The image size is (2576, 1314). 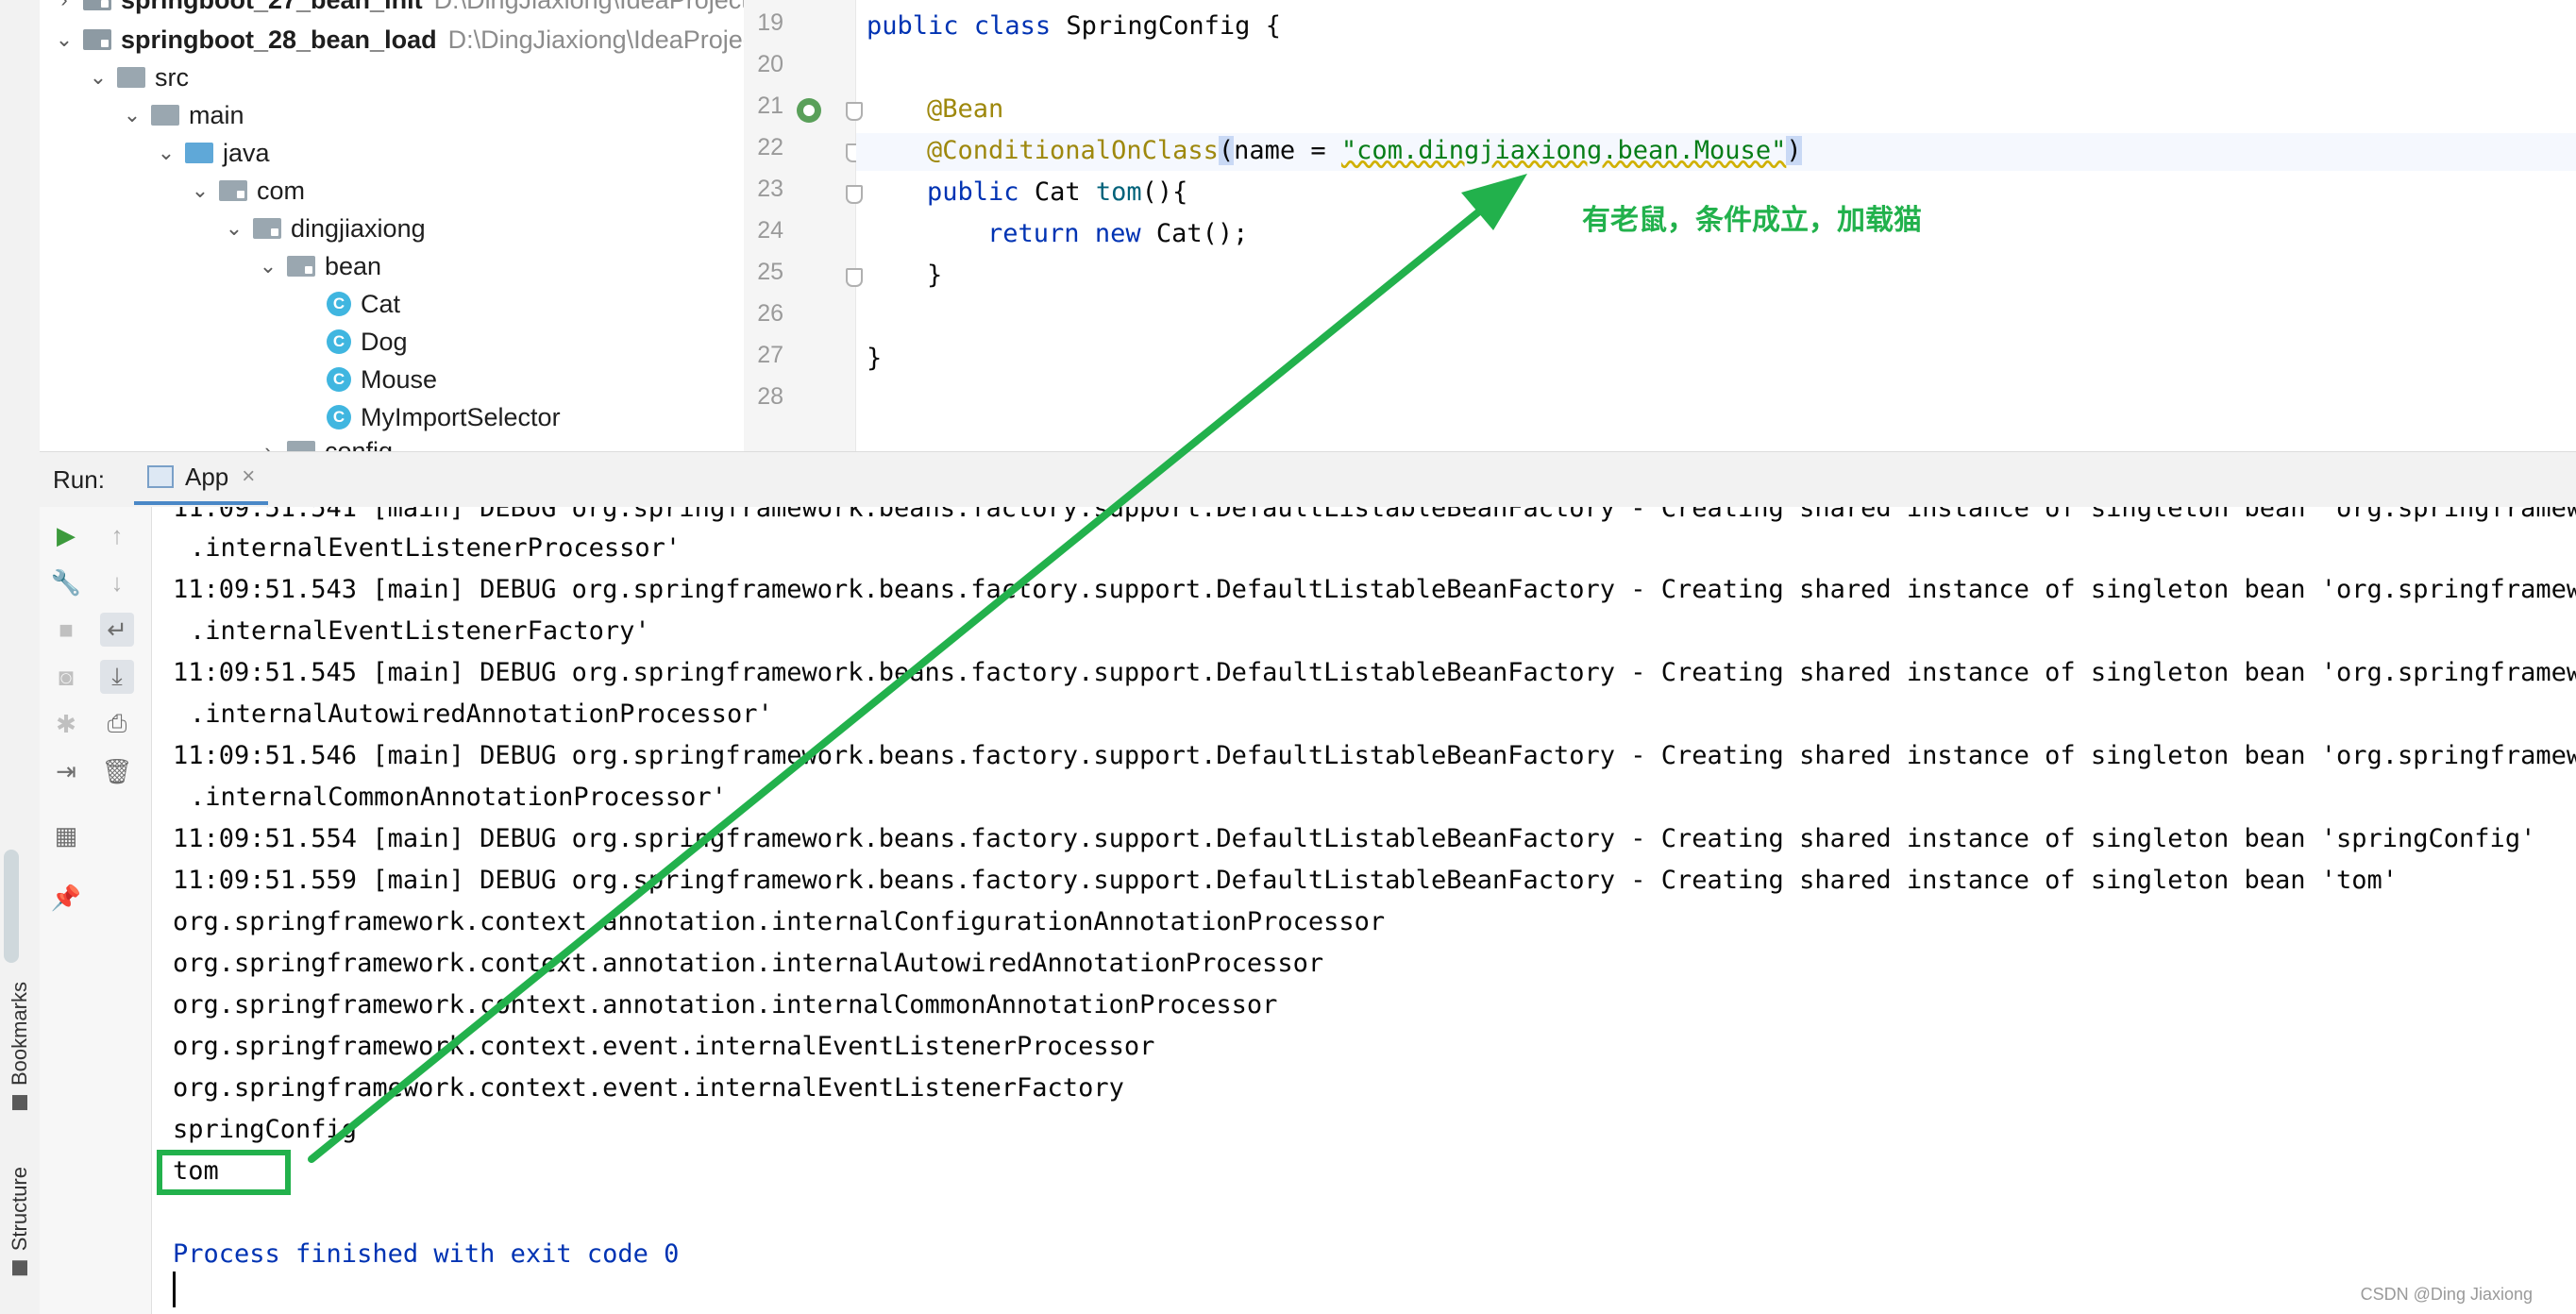 What do you see at coordinates (1752, 220) in the screenshot?
I see `annotation-text: 有老鼠，条件成立，加载猫` at bounding box center [1752, 220].